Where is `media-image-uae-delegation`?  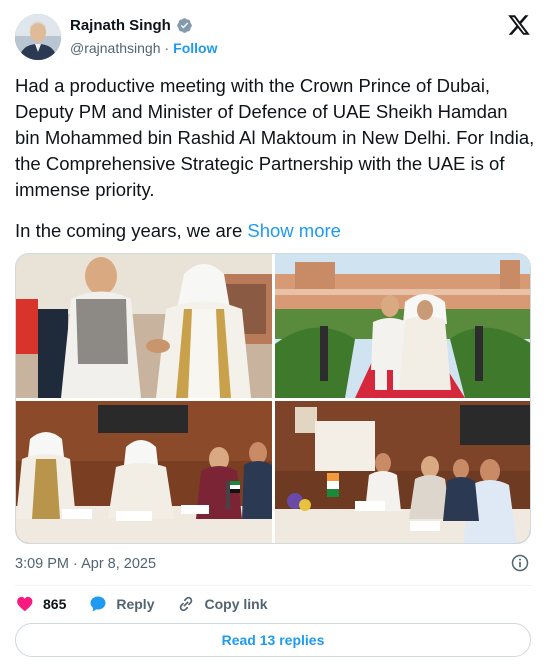 media-image-uae-delegation is located at coordinates (144, 472).